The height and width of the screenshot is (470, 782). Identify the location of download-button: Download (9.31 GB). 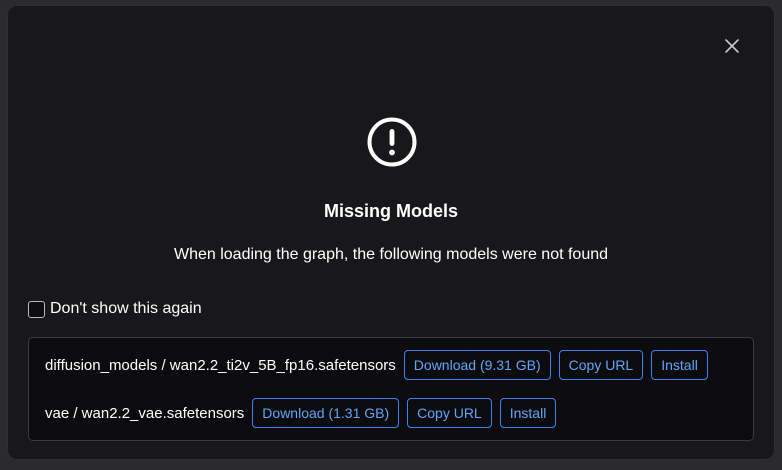
(477, 365).